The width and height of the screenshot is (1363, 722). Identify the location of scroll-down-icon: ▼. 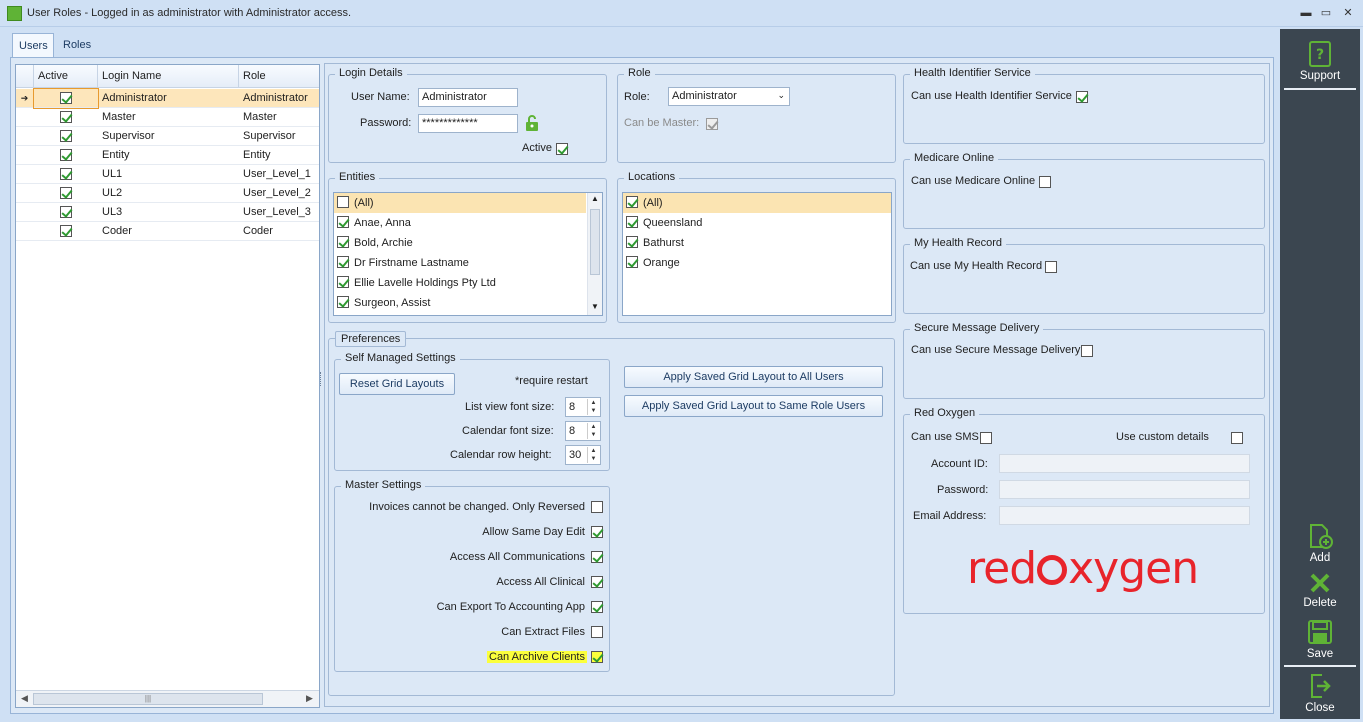
(595, 306).